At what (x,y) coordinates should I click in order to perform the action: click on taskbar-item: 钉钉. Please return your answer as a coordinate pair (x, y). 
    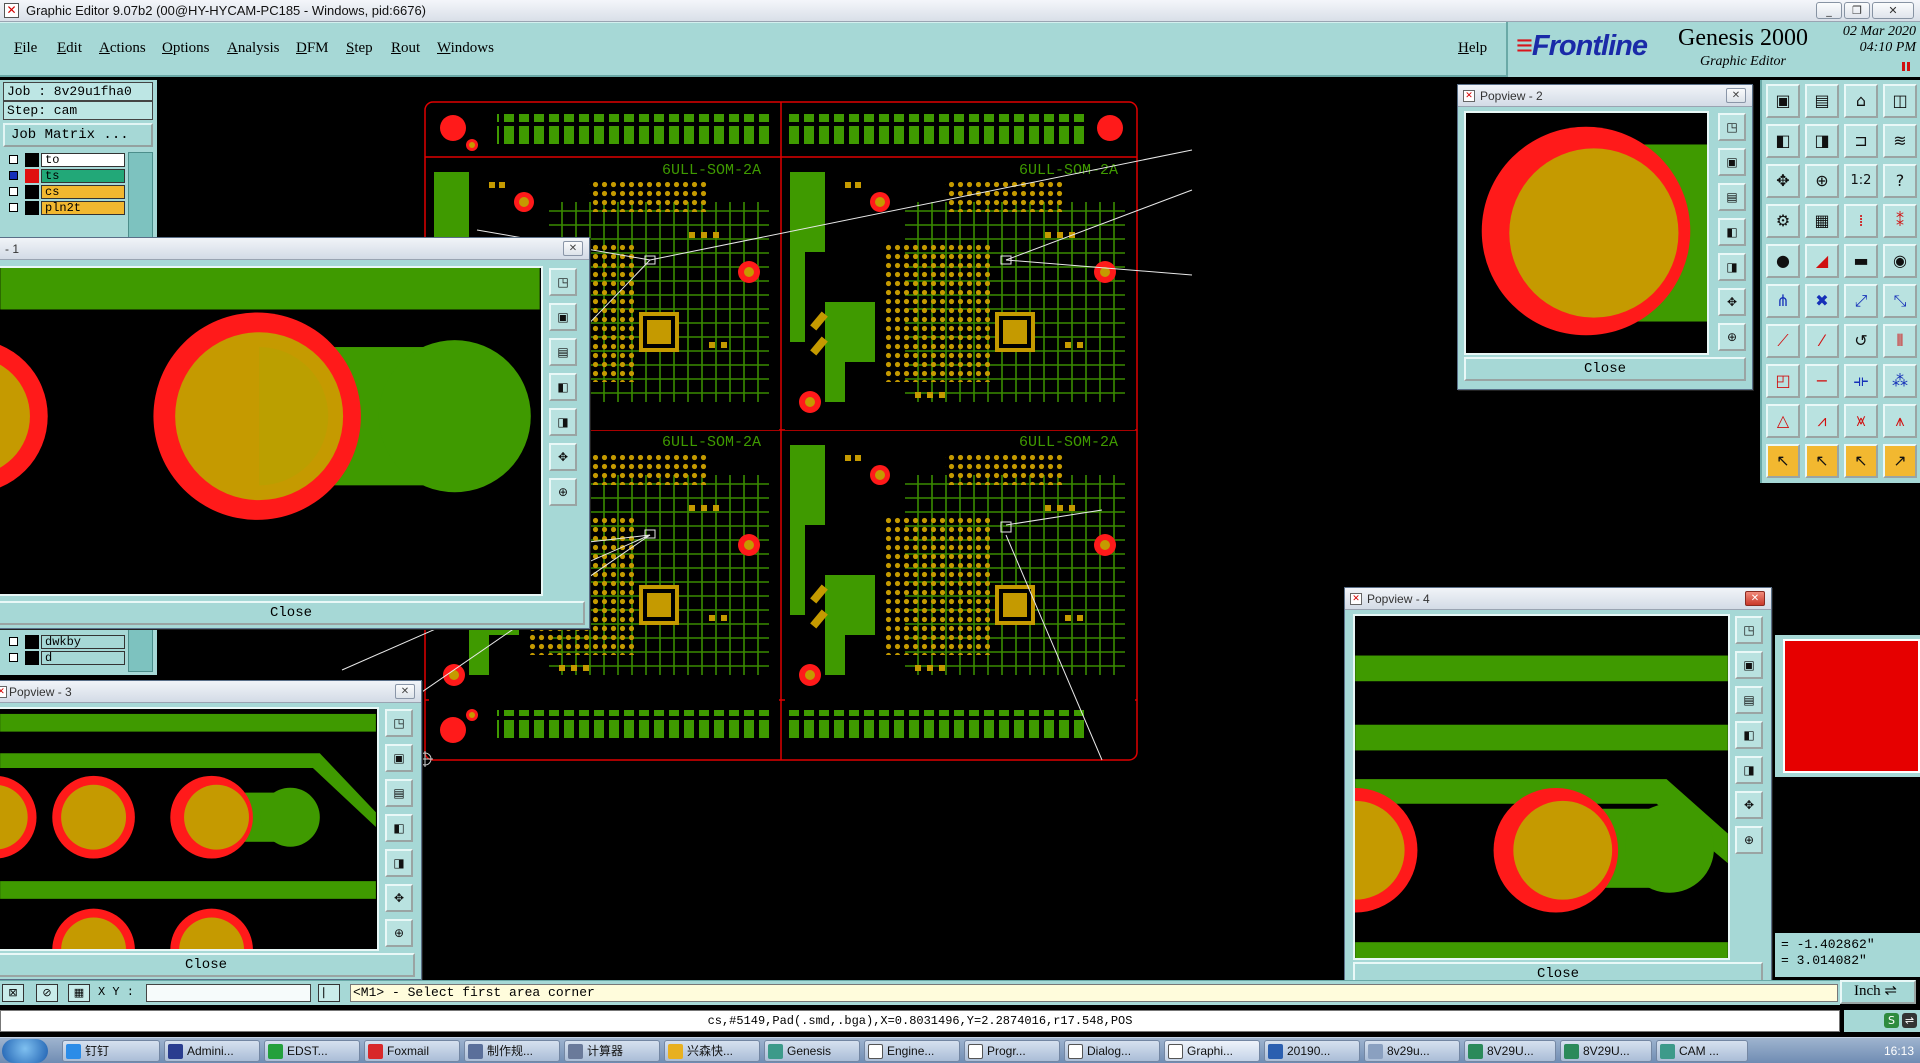
    Looking at the image, I should click on (111, 1051).